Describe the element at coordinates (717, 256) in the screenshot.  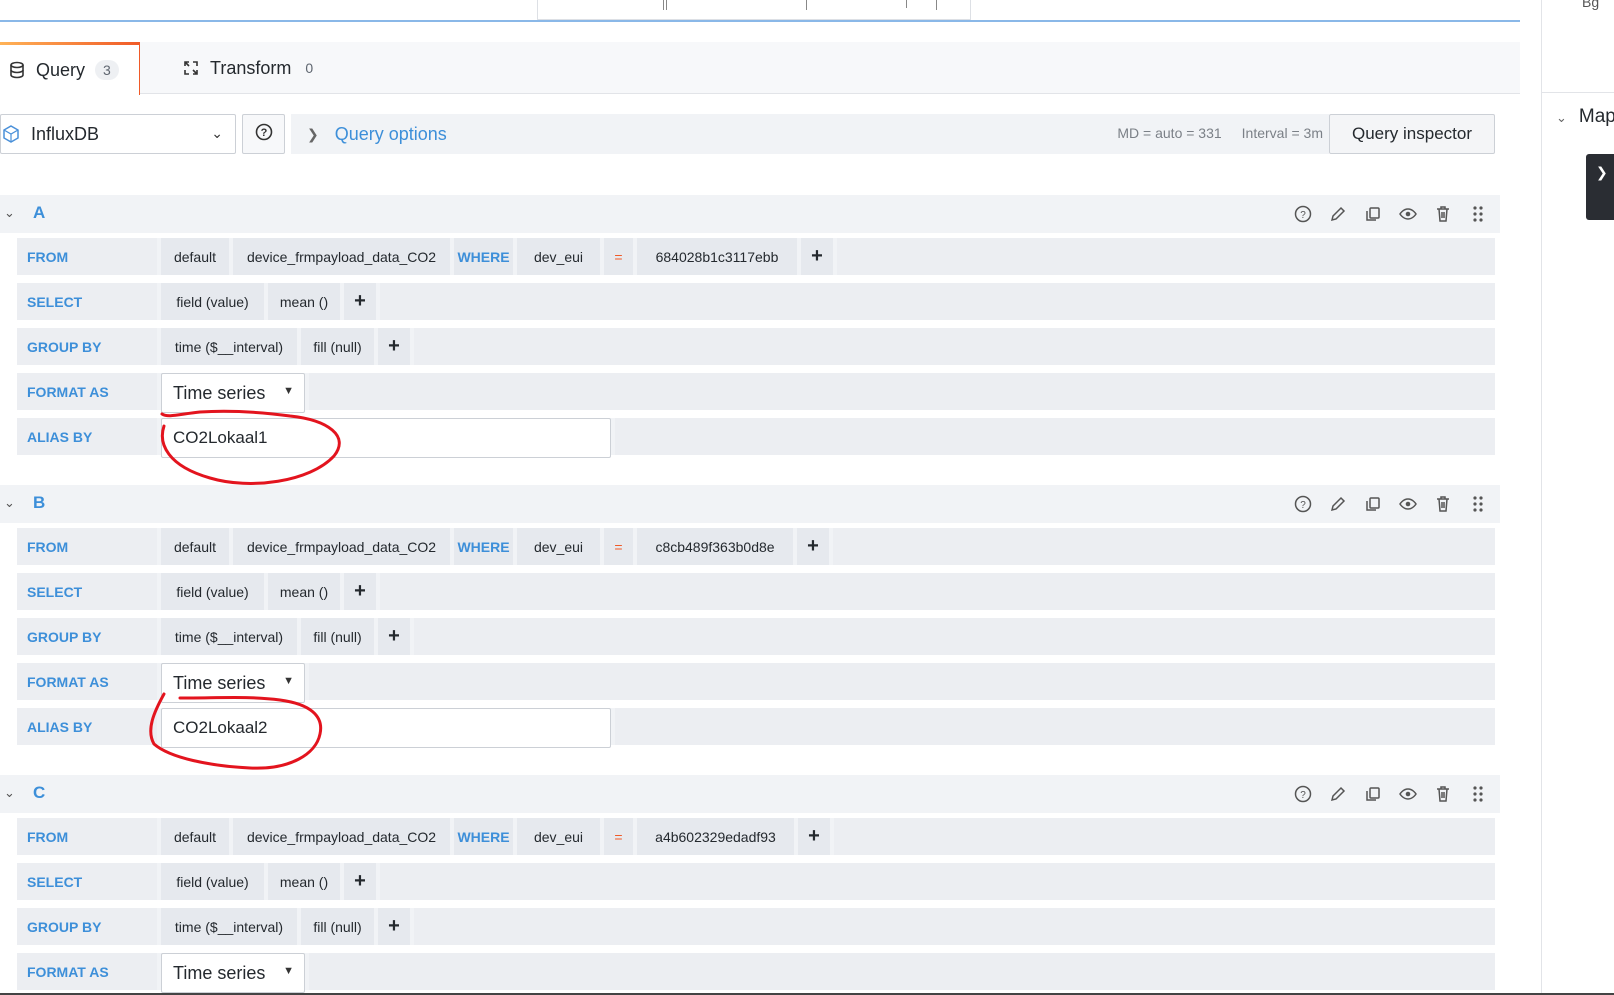
I see `tag-value: 684028b1c3117ebb` at that location.